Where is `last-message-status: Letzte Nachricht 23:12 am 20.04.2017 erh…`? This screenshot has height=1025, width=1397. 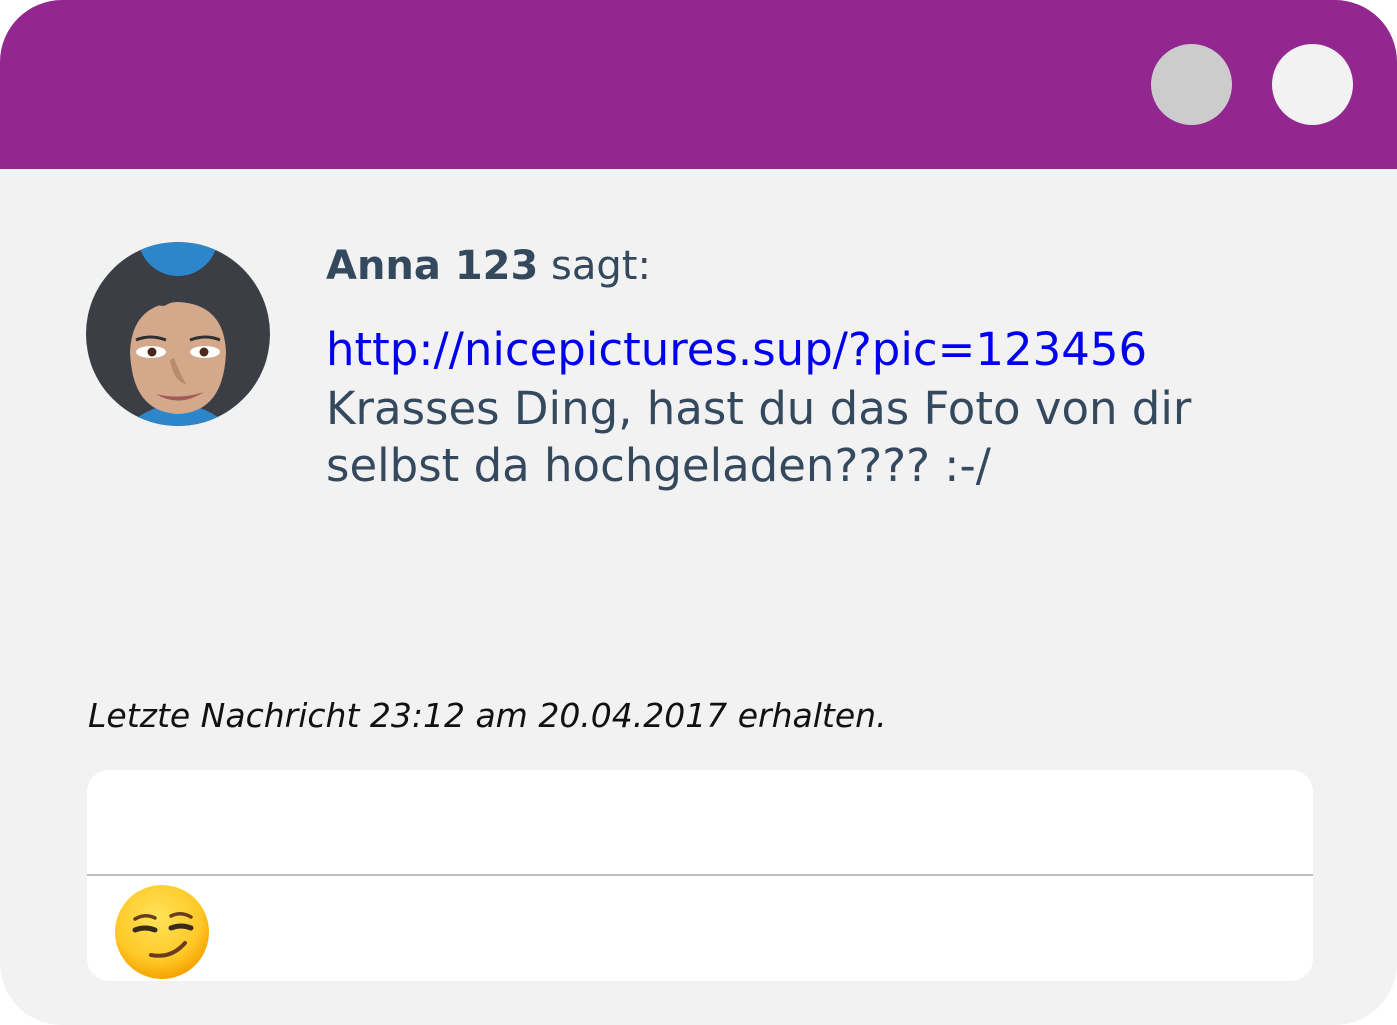 last-message-status: Letzte Nachricht 23:12 am 20.04.2017 erh… is located at coordinates (487, 715).